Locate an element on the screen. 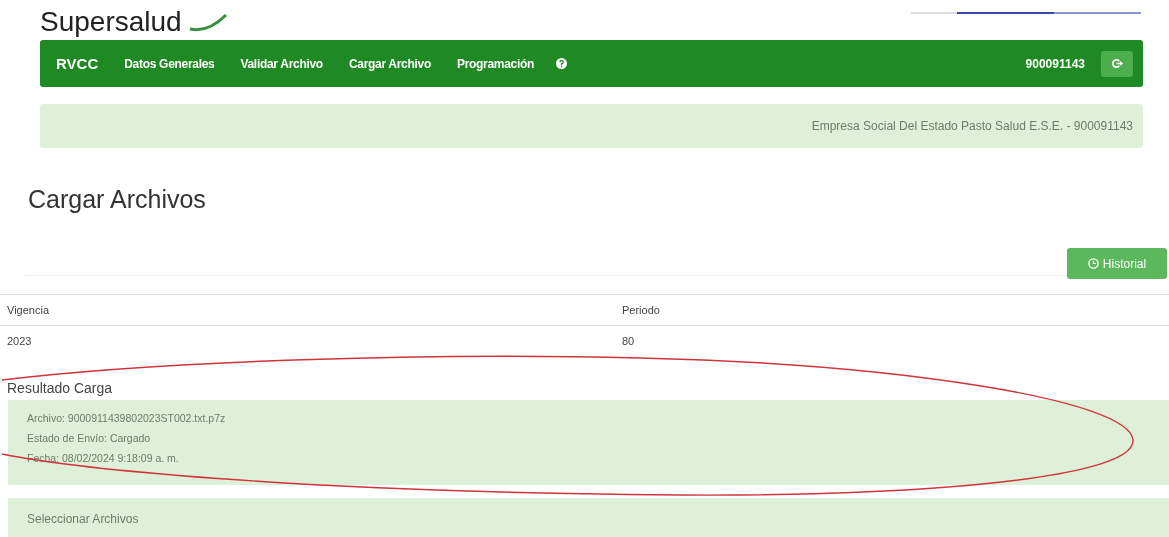 This screenshot has width=1169, height=537. table-cell-text: 2023 is located at coordinates (19, 341).